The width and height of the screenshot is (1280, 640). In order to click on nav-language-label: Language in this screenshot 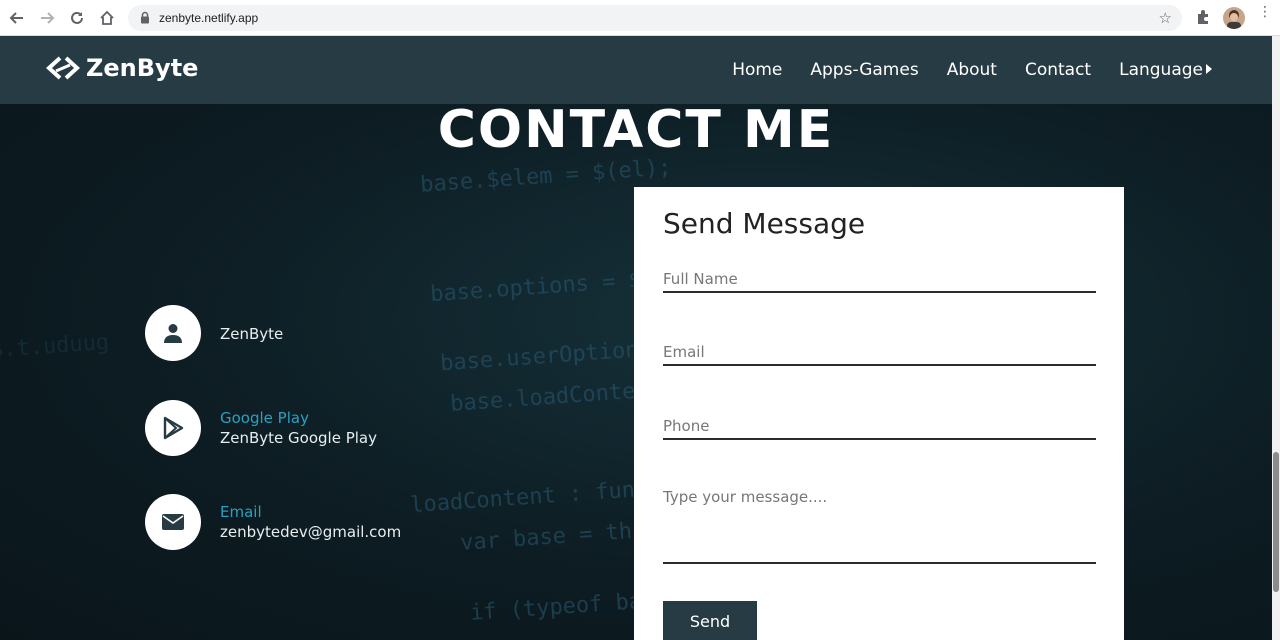, I will do `click(1161, 70)`.